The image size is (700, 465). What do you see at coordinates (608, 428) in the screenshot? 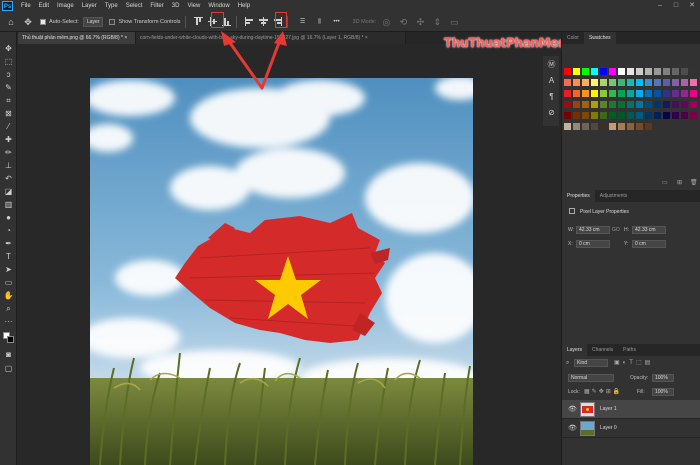
I see `layer-name: Layer 0` at bounding box center [608, 428].